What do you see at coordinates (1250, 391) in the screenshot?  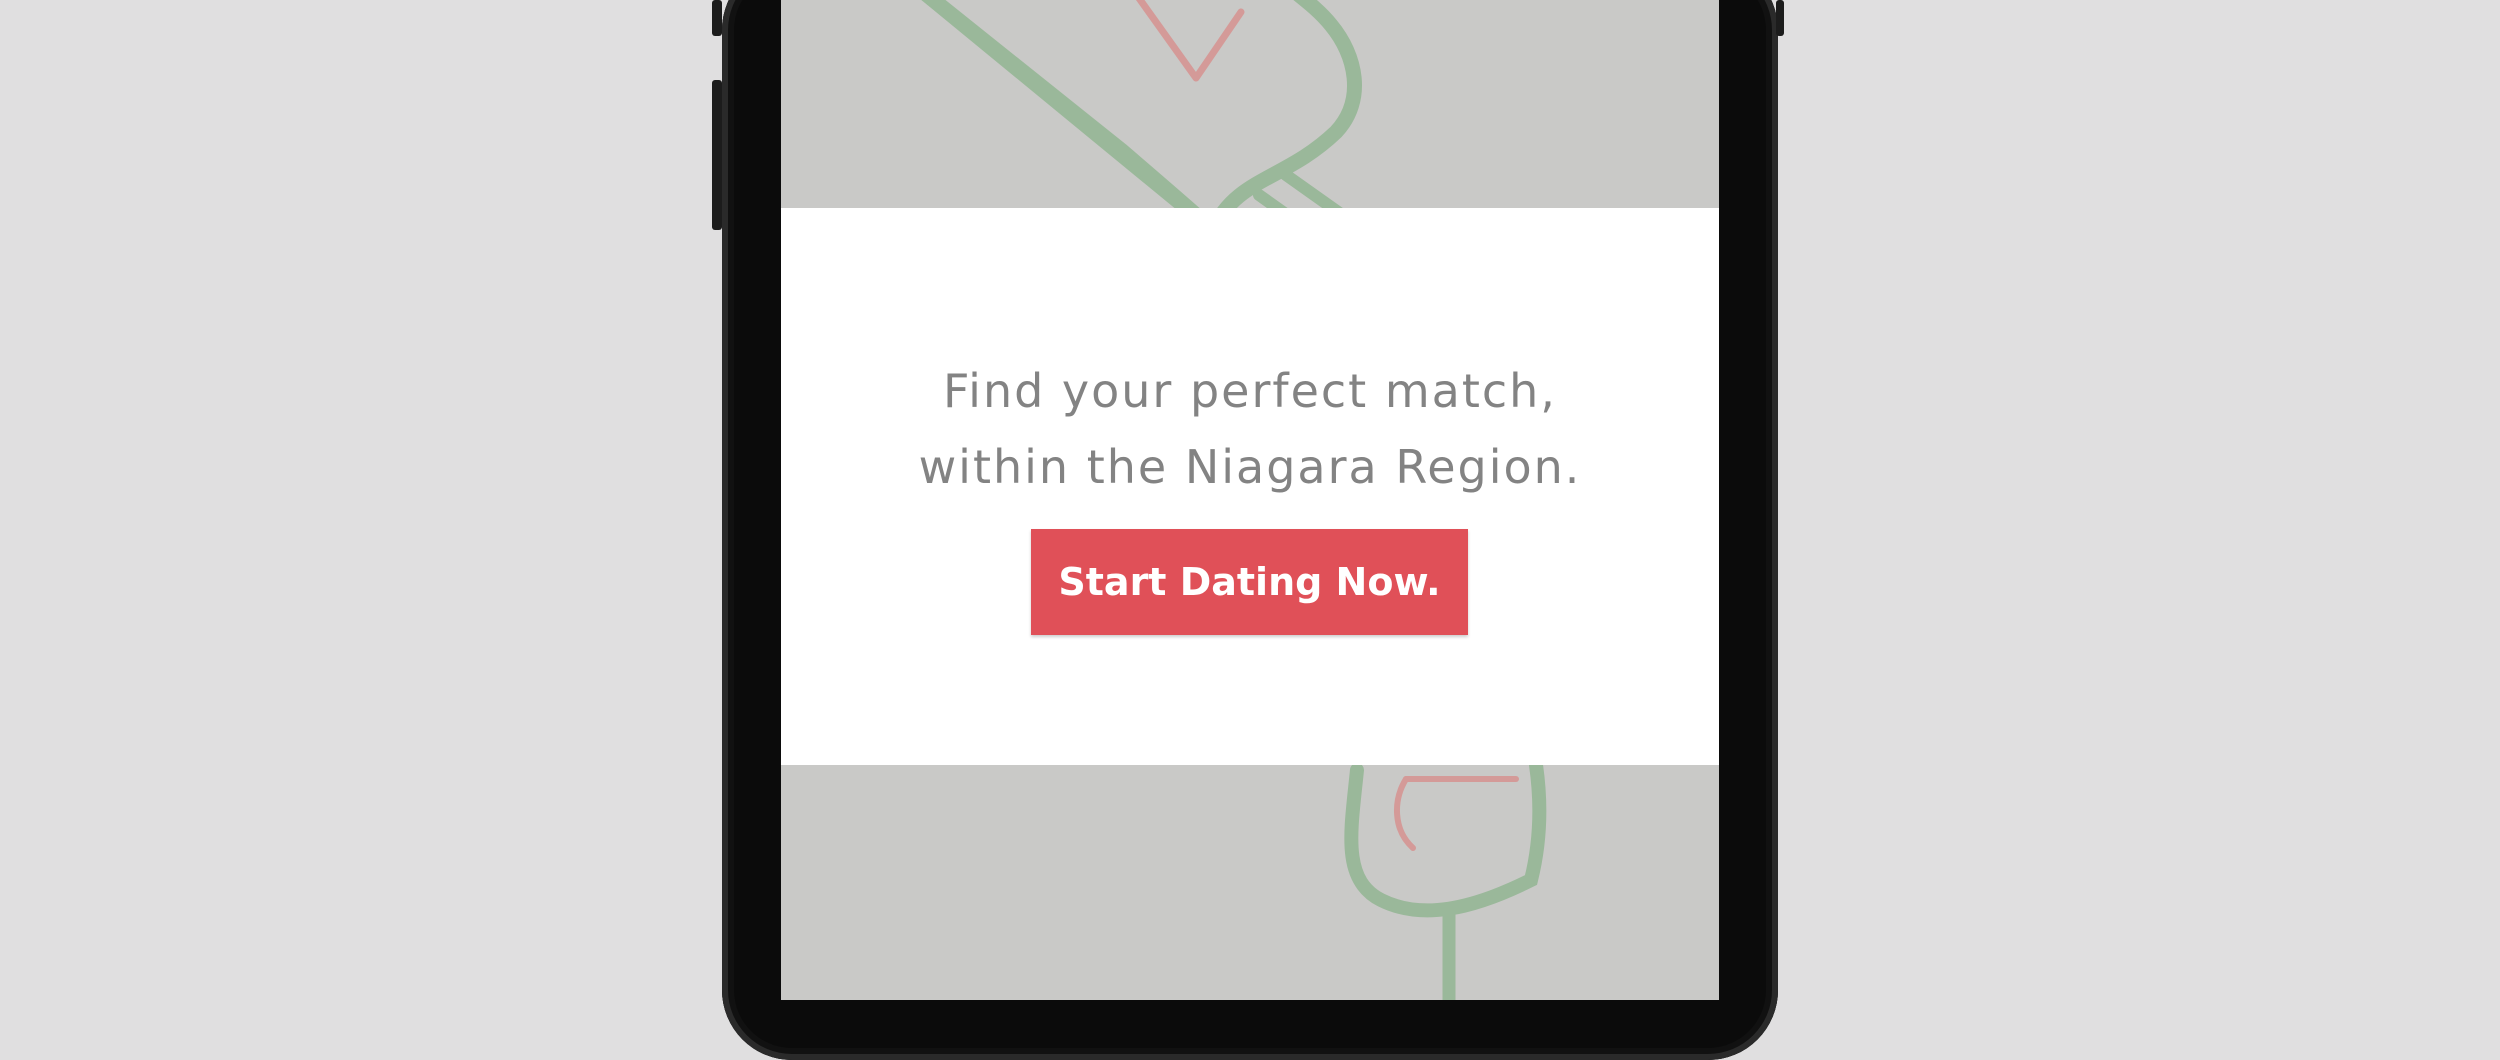 I see `headline-line-1: Find your perfect match,` at bounding box center [1250, 391].